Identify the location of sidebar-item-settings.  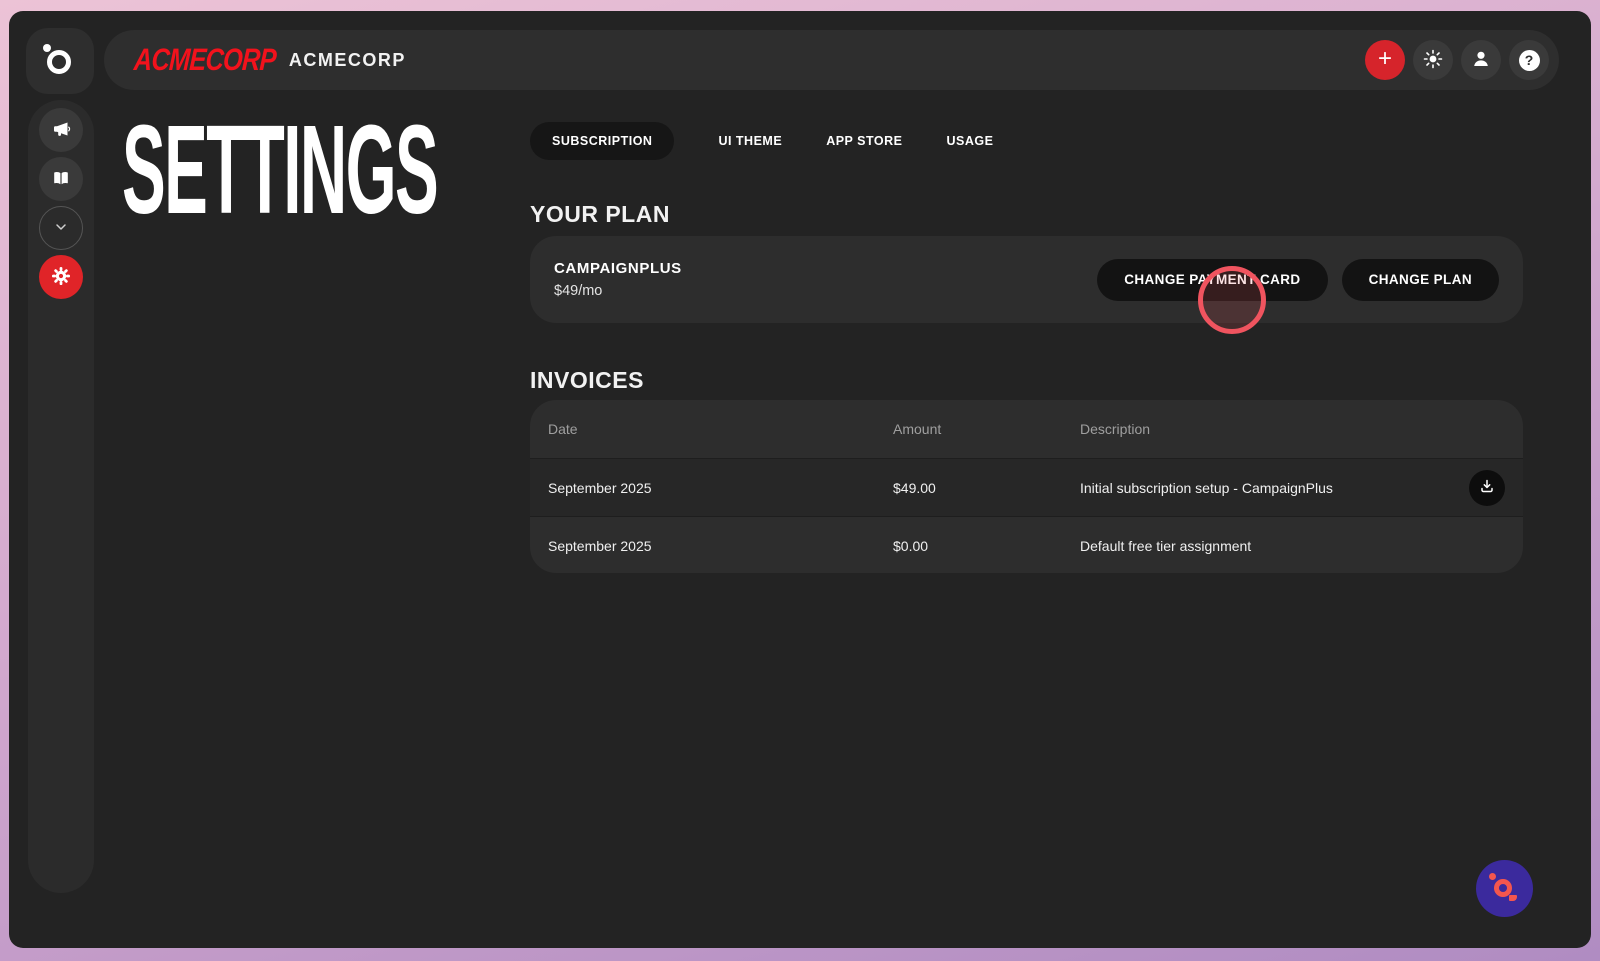
(61, 277).